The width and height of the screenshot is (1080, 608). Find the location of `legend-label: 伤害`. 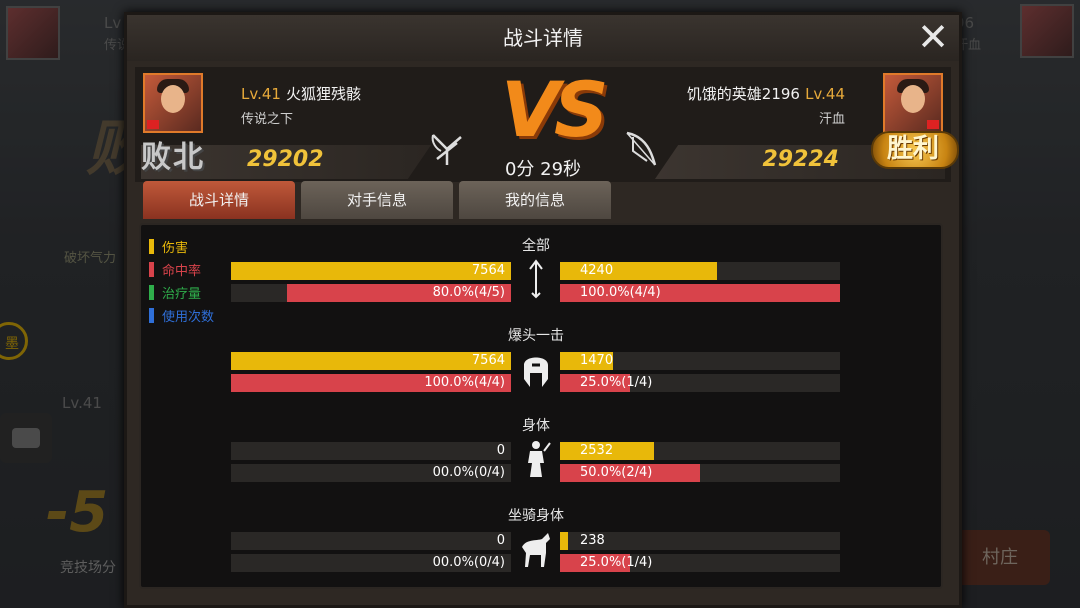

legend-label: 伤害 is located at coordinates (175, 248).